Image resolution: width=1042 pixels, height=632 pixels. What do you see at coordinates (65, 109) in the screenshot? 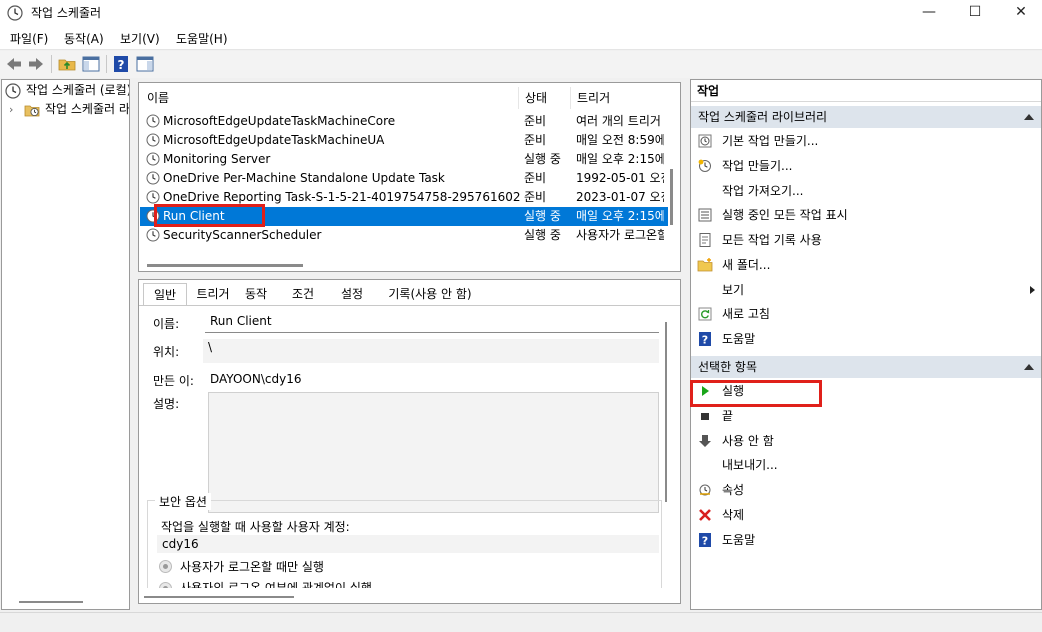
I see `tree-item-library: › 작업 스케줄러 라이브러리` at bounding box center [65, 109].